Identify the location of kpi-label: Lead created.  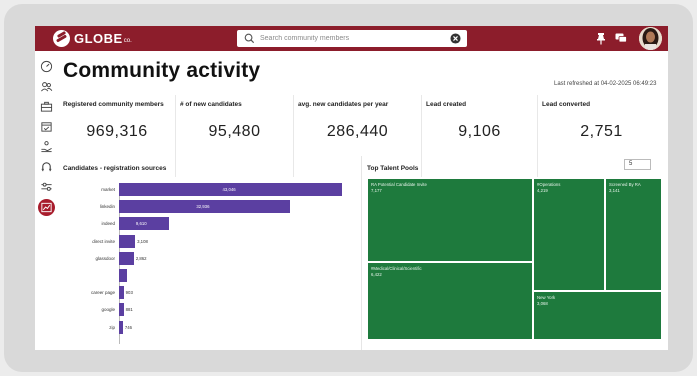
(446, 104).